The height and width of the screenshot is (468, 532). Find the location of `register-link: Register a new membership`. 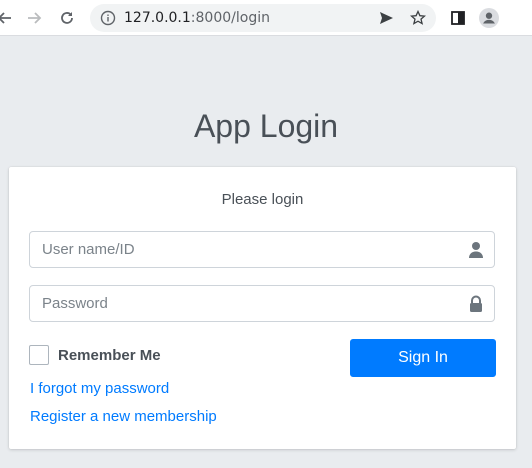

register-link: Register a new membership is located at coordinates (123, 416).